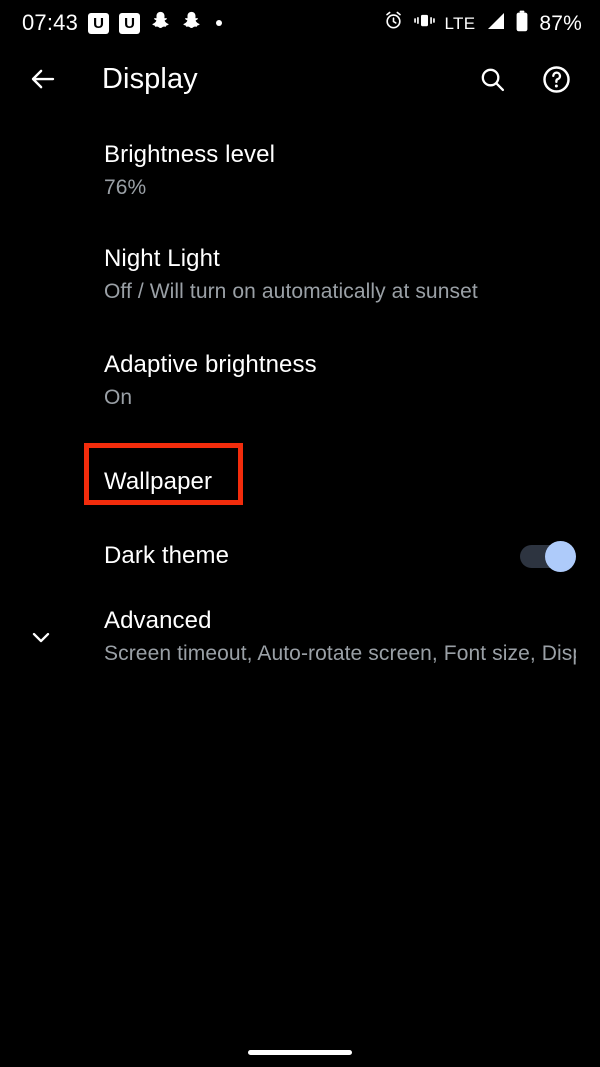  What do you see at coordinates (524, 79) in the screenshot?
I see `app-bar-actions` at bounding box center [524, 79].